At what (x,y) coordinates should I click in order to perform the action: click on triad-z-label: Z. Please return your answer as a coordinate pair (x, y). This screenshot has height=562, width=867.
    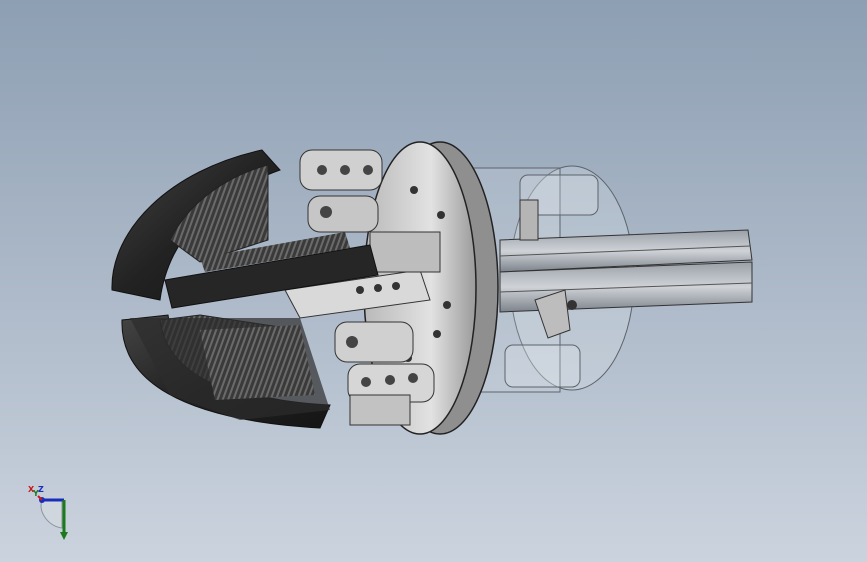
    Looking at the image, I should click on (41, 489).